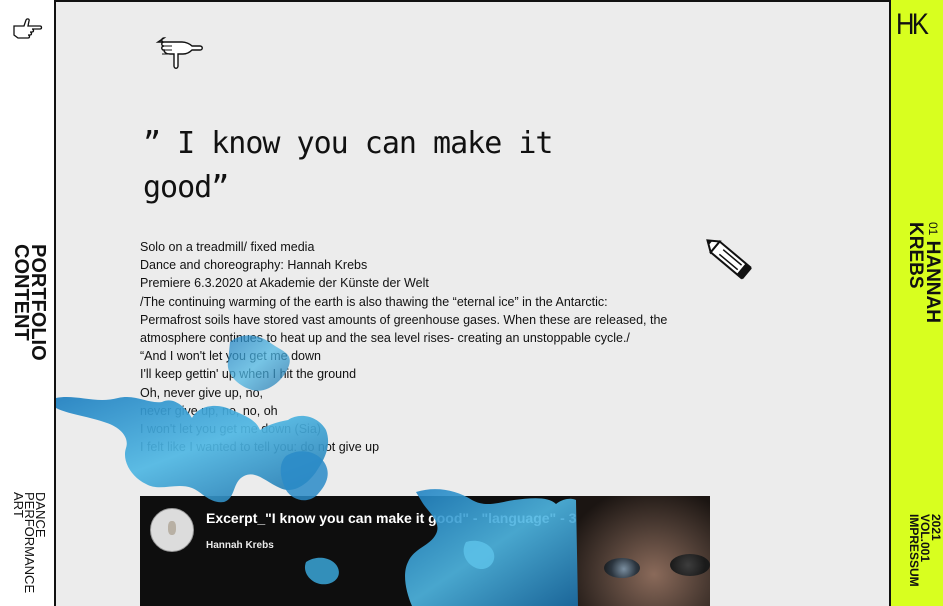 Image resolution: width=943 pixels, height=606 pixels. I want to click on pointing-down-hand-icon, so click(179, 53).